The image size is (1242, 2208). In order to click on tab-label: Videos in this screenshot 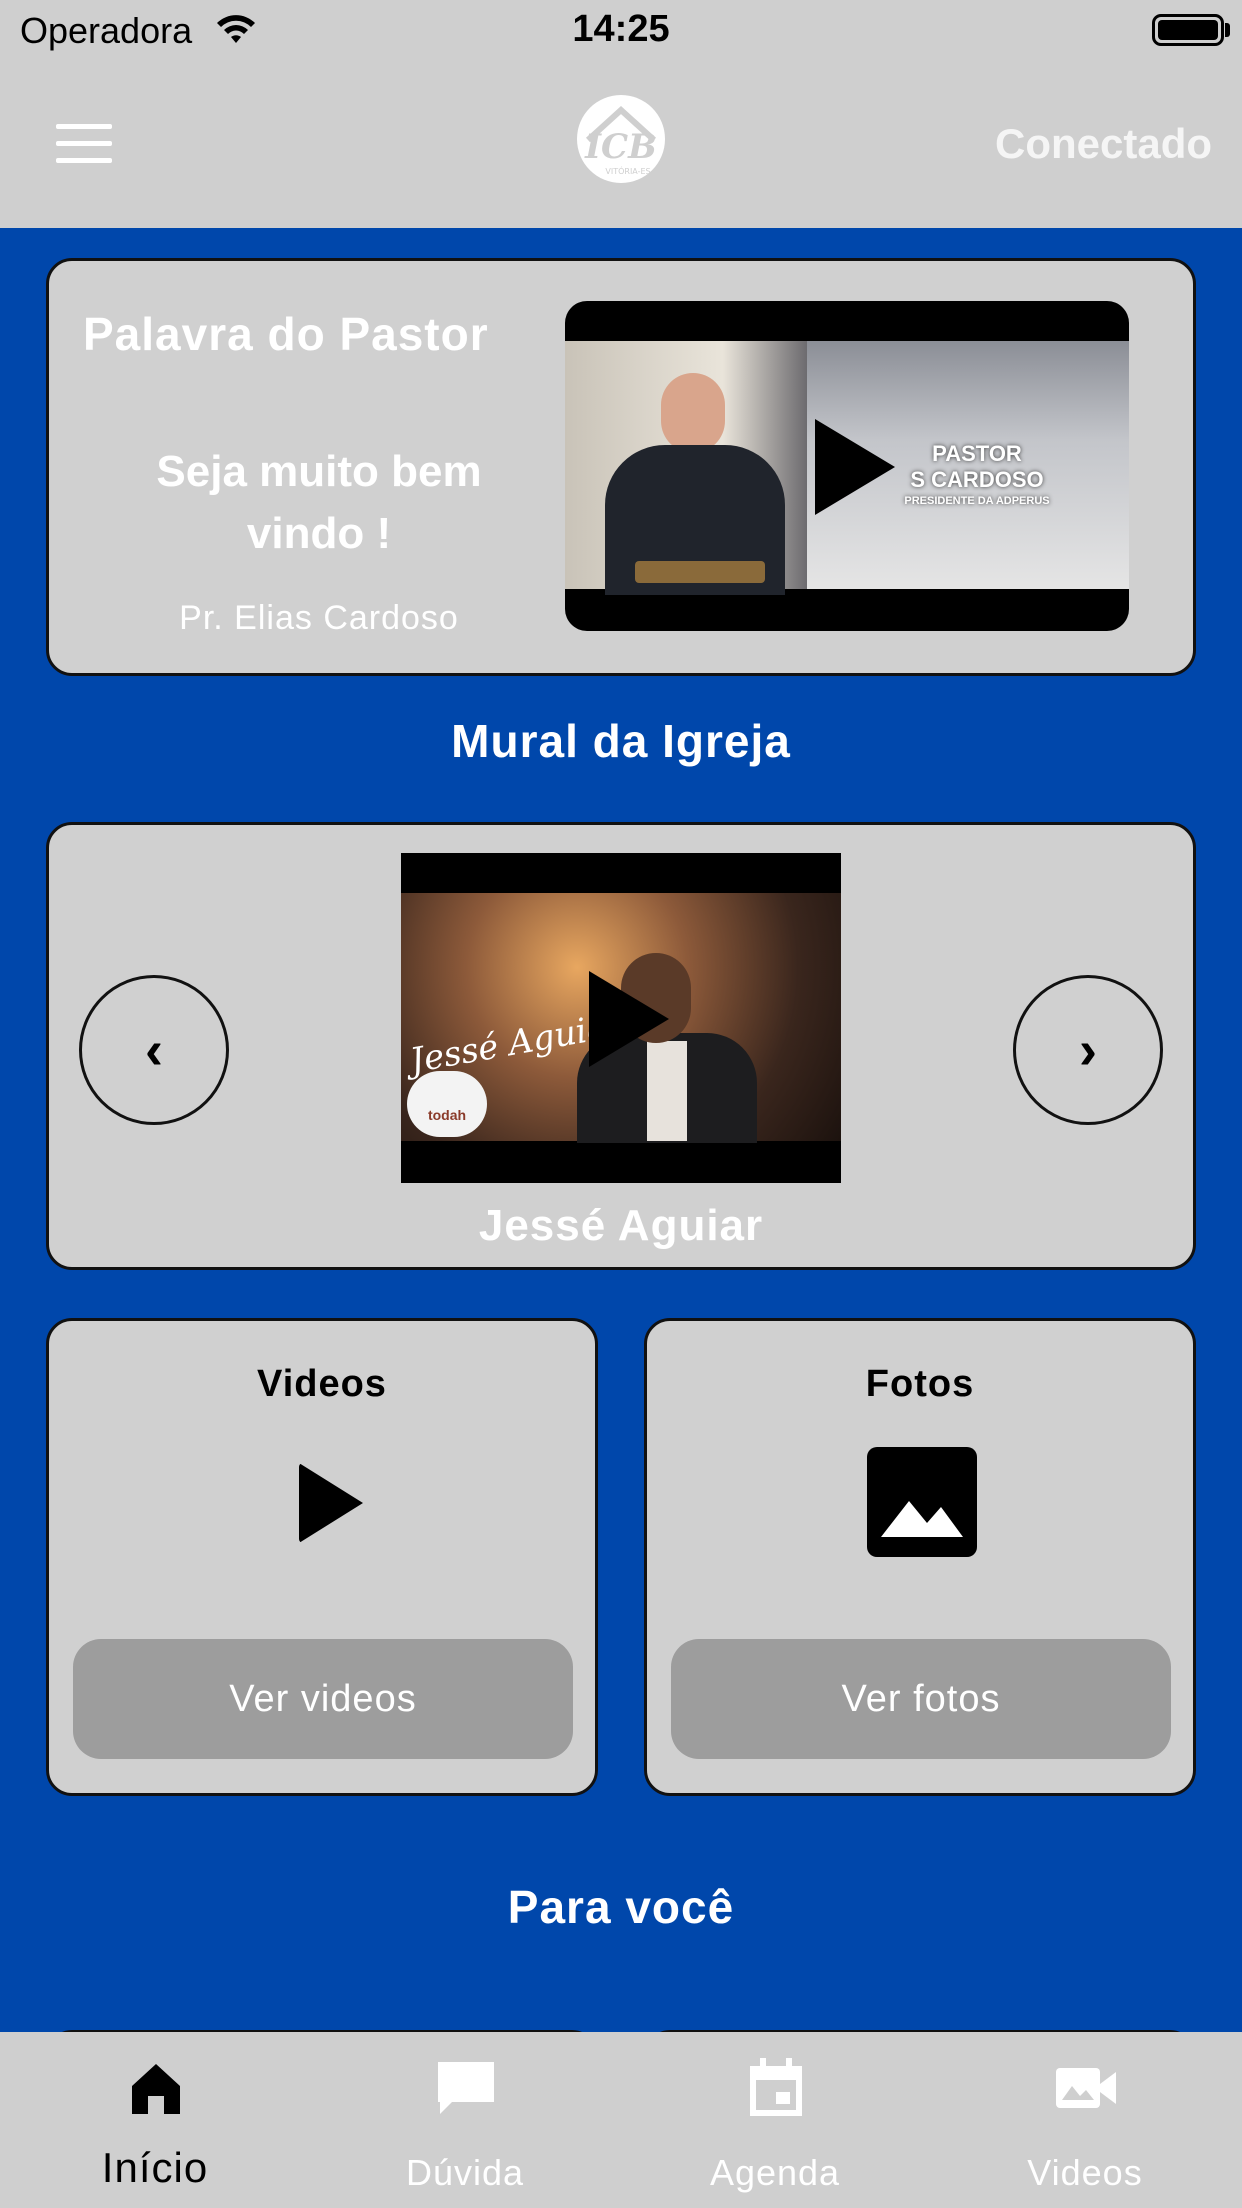, I will do `click(1085, 2172)`.